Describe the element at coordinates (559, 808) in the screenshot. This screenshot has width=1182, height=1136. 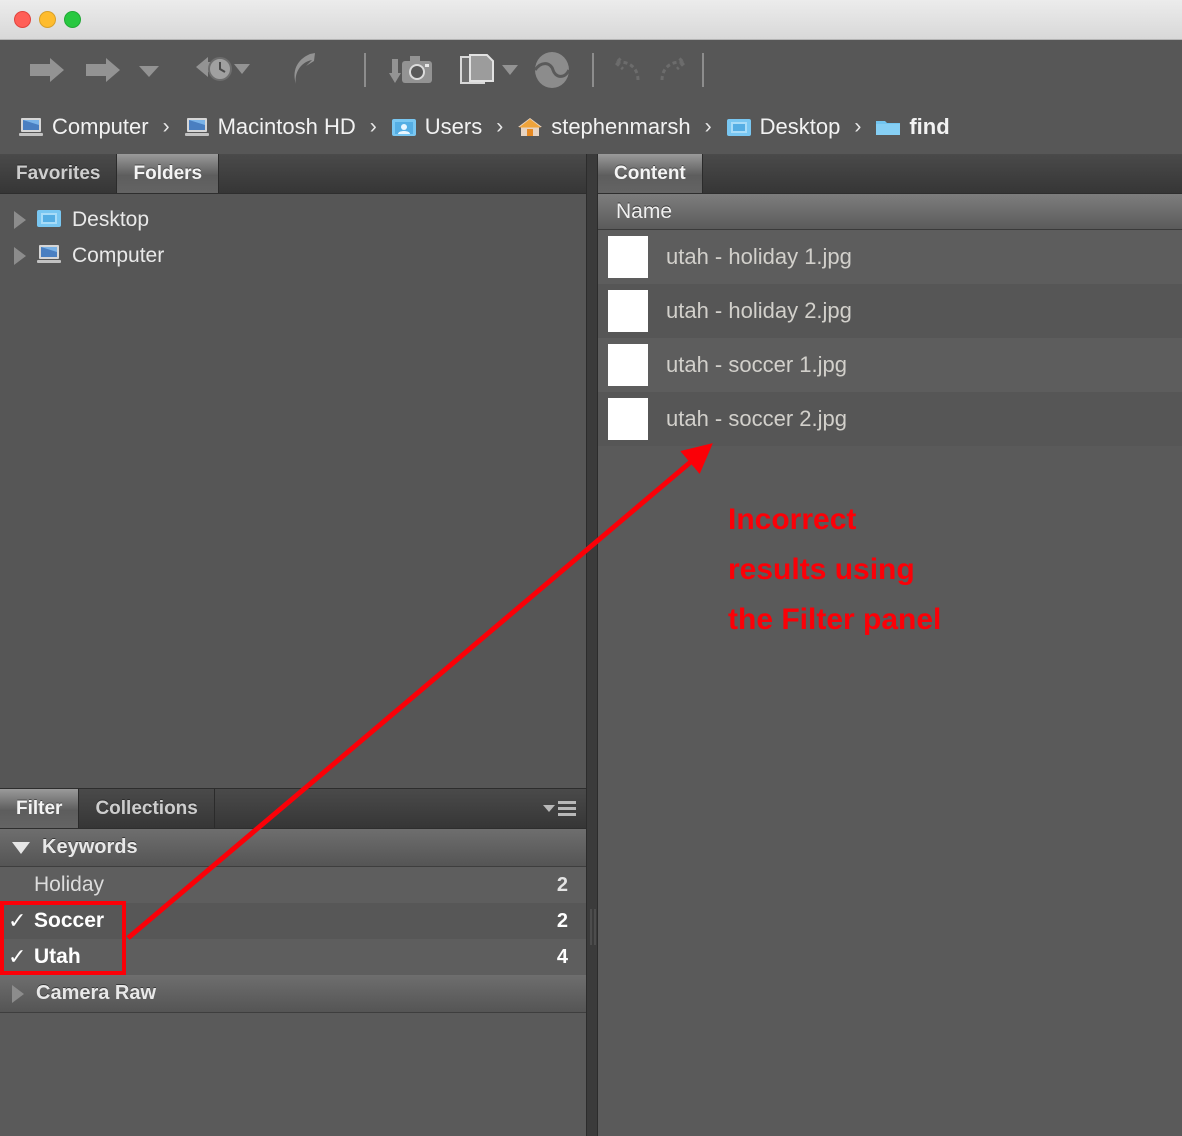
I see `panel-menu-icon` at that location.